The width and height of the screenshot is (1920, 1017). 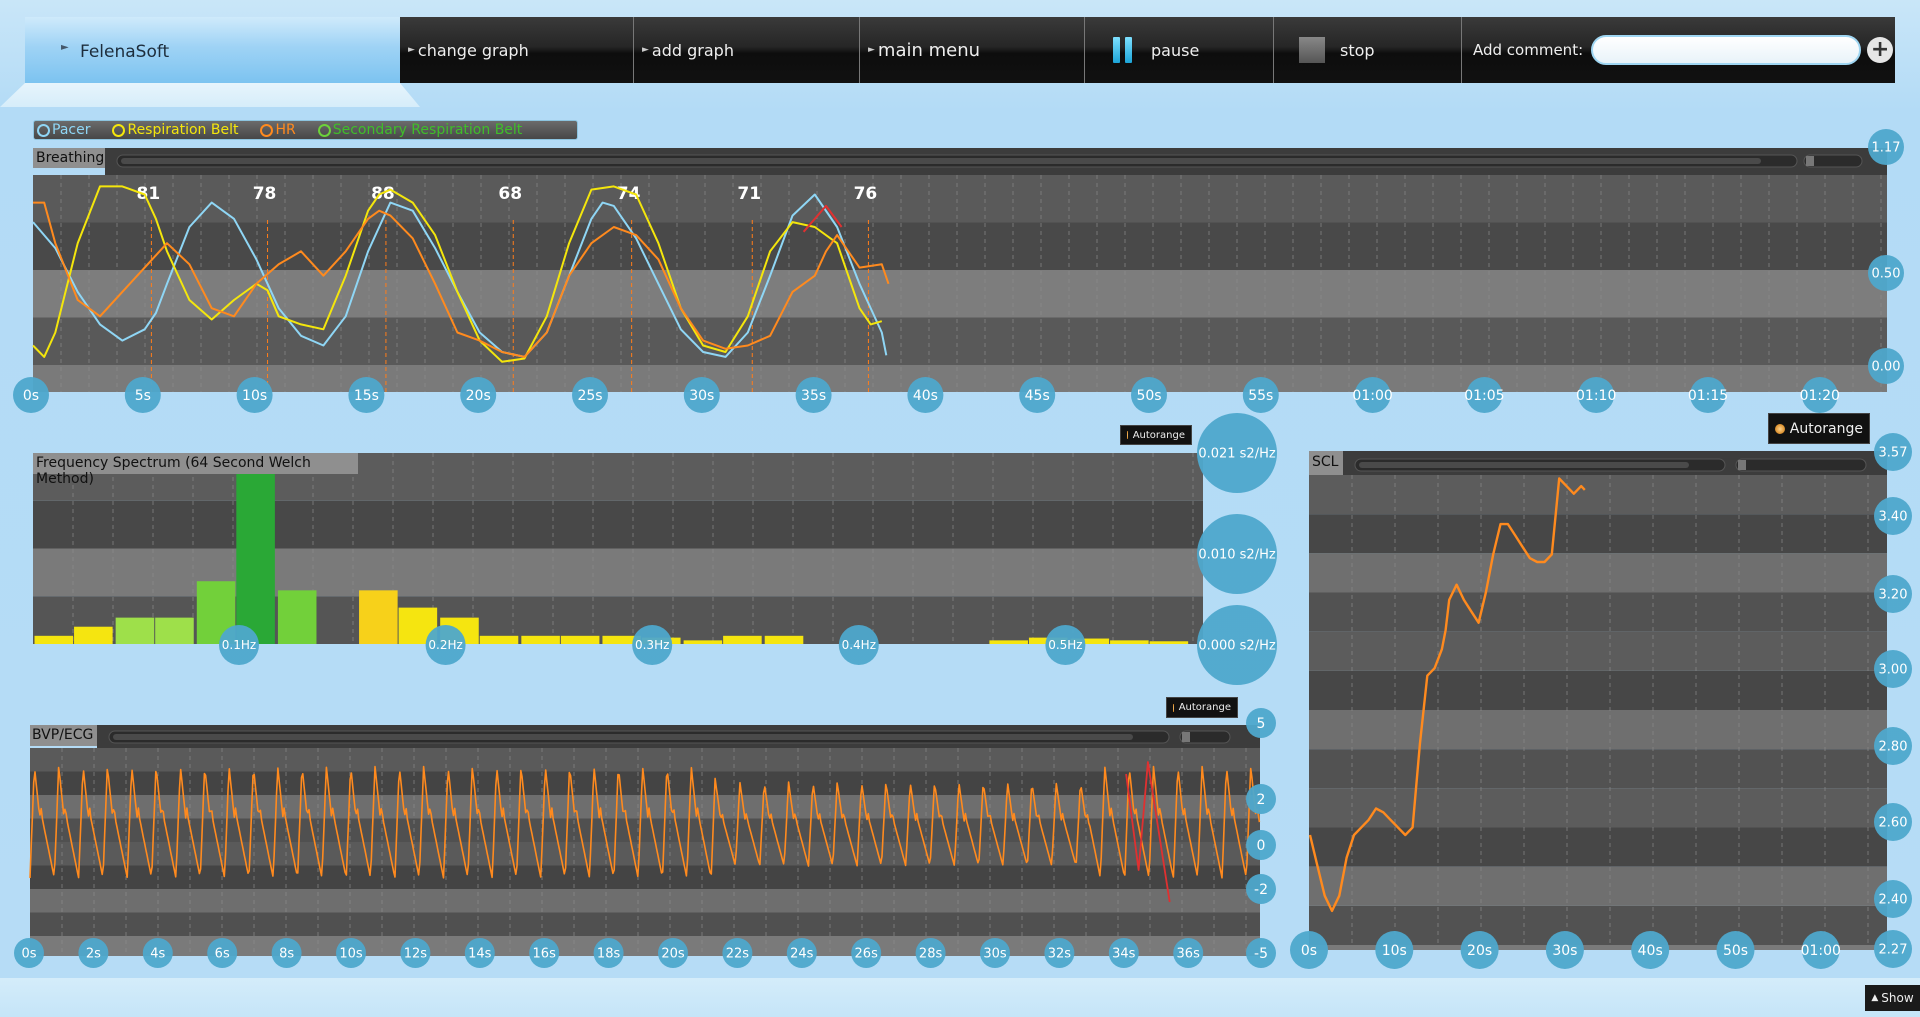 I want to click on breathing-xtick-label: 5s, so click(x=143, y=396).